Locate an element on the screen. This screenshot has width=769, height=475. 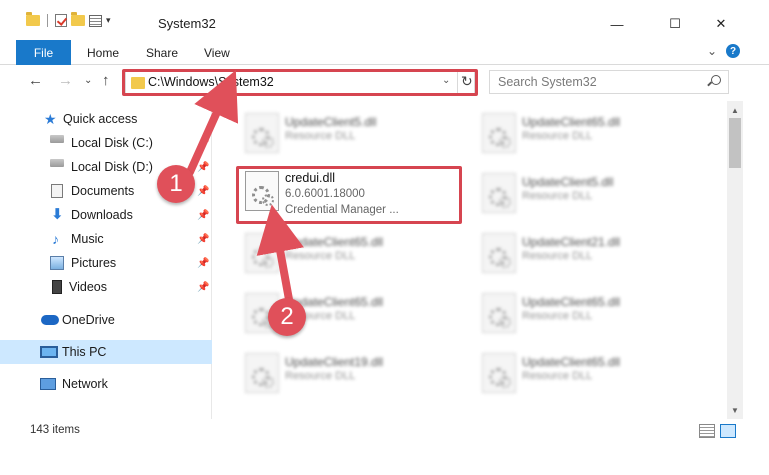
sidebar-item-label: Local Disk (C:) is located at coordinates (112, 143).